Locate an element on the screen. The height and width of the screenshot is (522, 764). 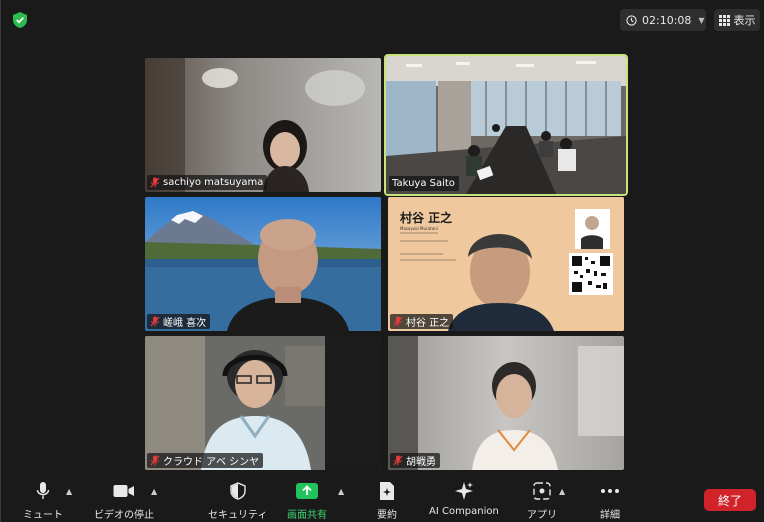
document-sparkle-icon is located at coordinates (387, 491).